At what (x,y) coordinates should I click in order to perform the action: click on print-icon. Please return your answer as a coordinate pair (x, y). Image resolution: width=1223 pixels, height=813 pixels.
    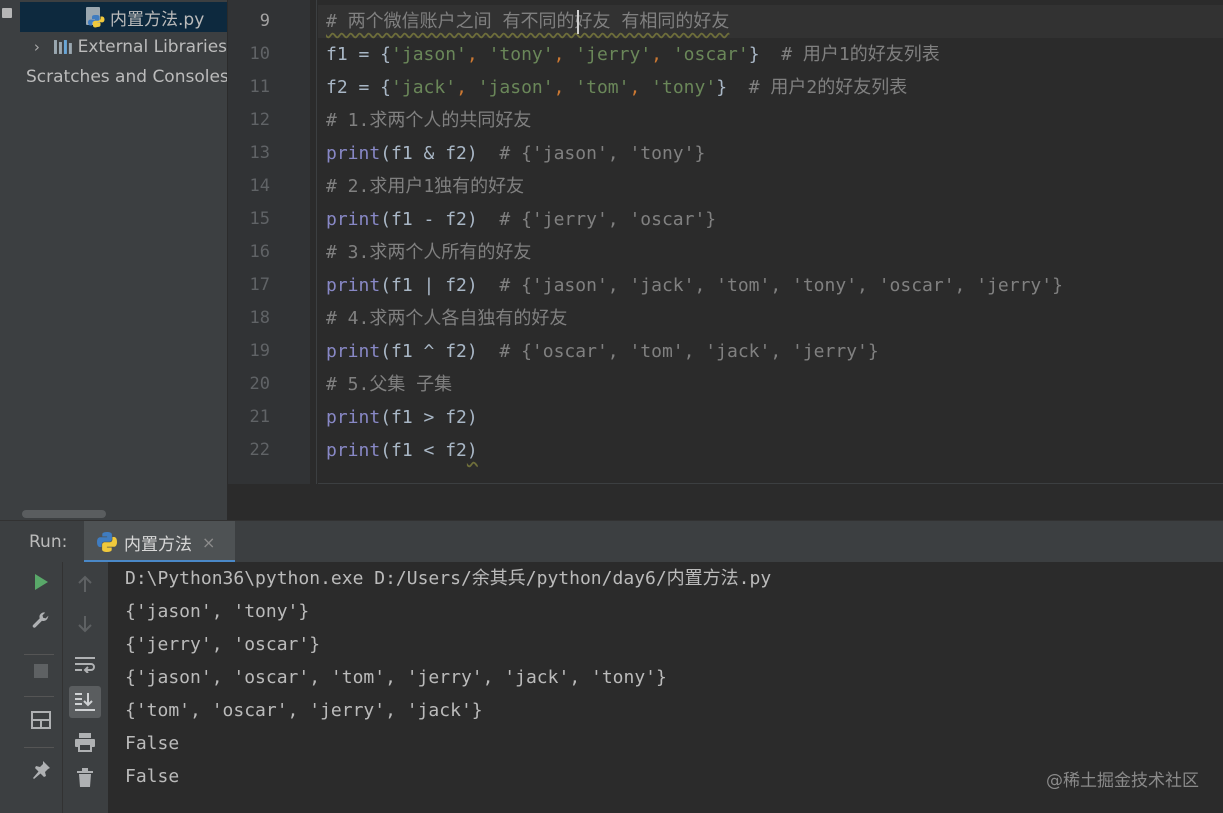
    Looking at the image, I should click on (85, 742).